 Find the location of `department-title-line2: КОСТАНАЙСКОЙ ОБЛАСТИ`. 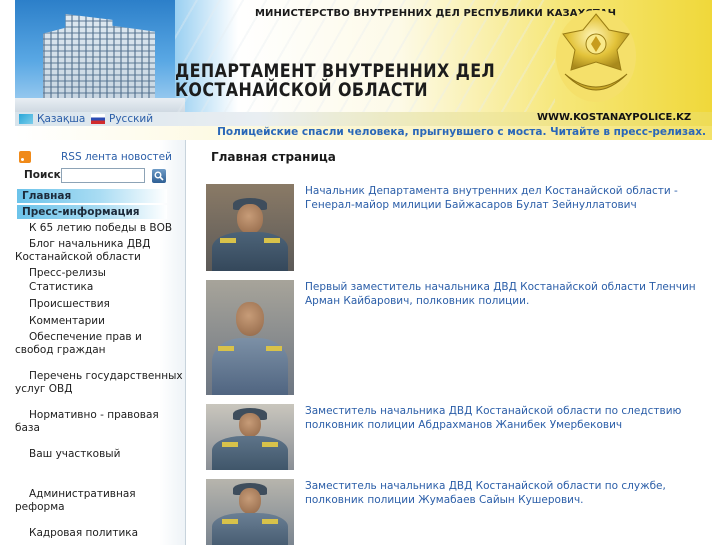

department-title-line2: КОСТАНАЙСКОЙ ОБЛАСТИ is located at coordinates (302, 90).